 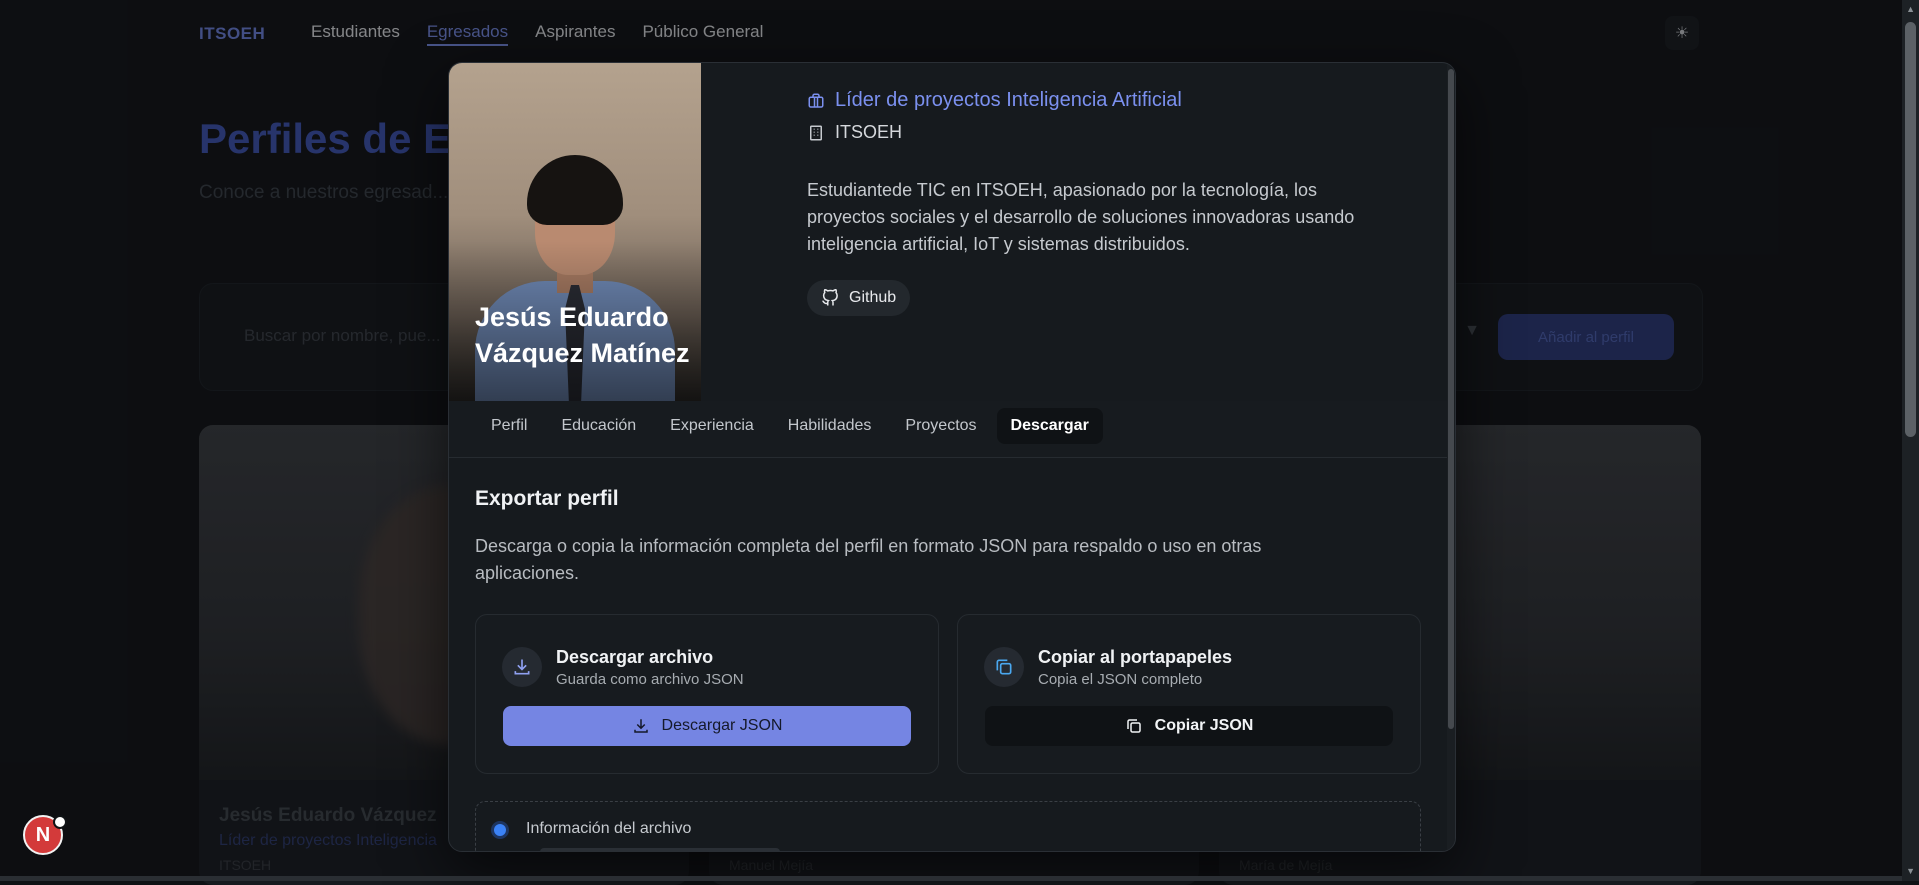 I want to click on modal-scrollbar, so click(x=1451, y=457).